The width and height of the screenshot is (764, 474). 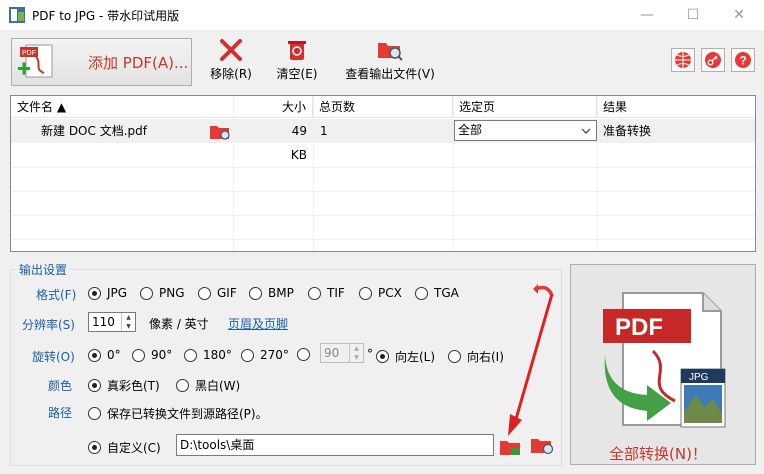 What do you see at coordinates (133, 386) in the screenshot?
I see `color-truecolor-label: 真彩色(T)` at bounding box center [133, 386].